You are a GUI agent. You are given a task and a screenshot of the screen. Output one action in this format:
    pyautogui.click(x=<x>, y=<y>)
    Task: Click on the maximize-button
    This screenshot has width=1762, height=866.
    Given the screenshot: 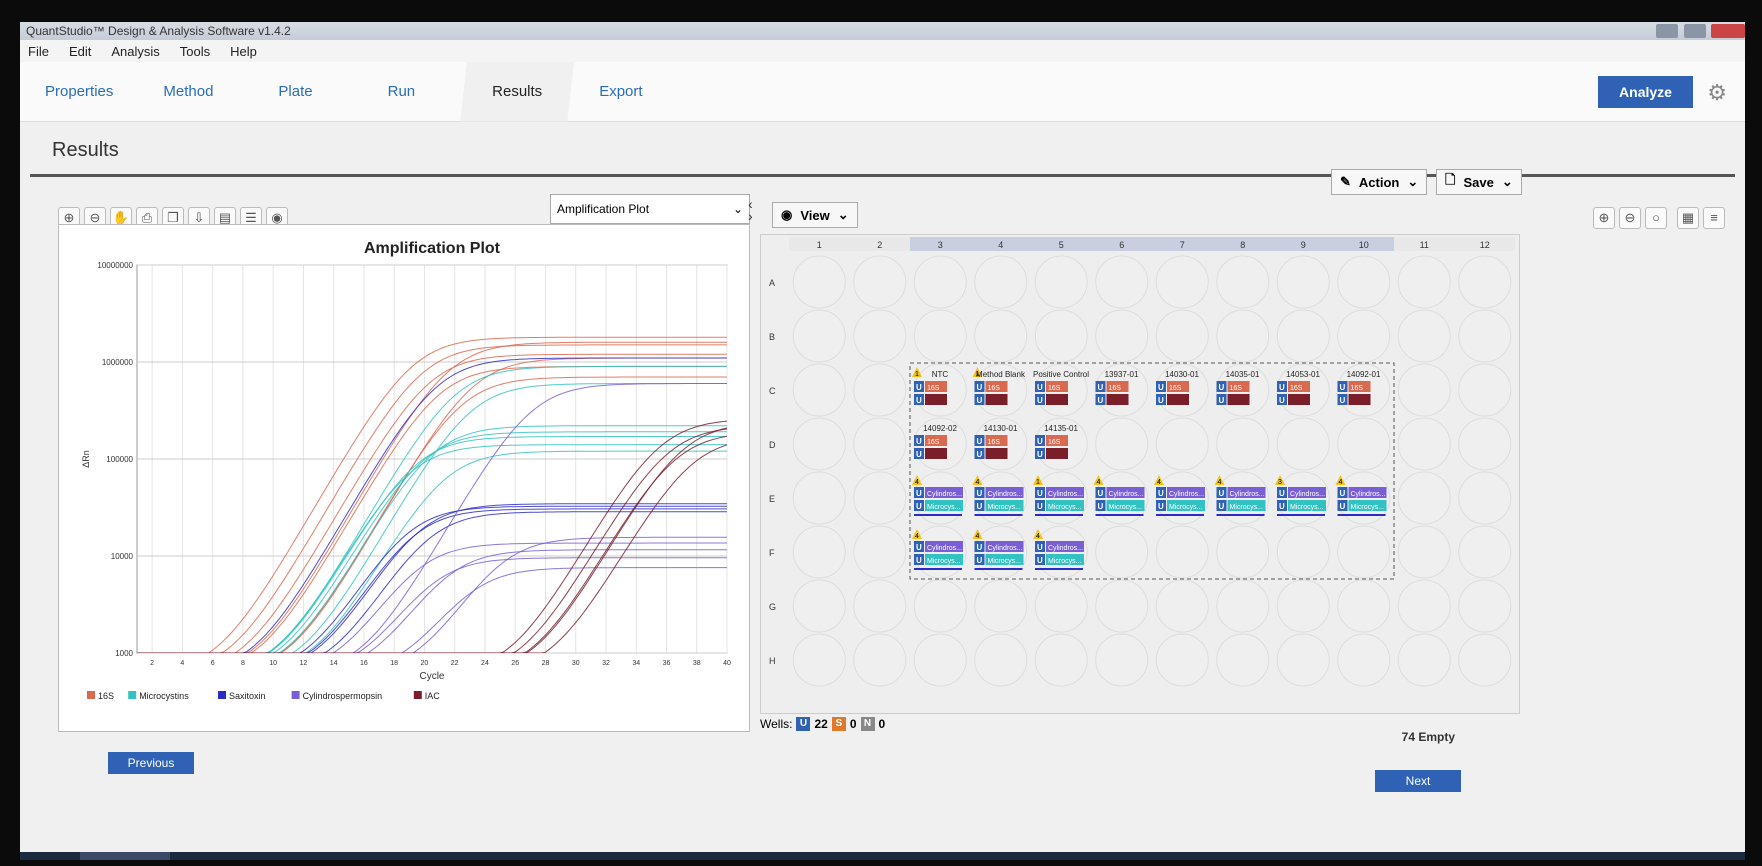 What is the action you would take?
    pyautogui.click(x=1694, y=31)
    